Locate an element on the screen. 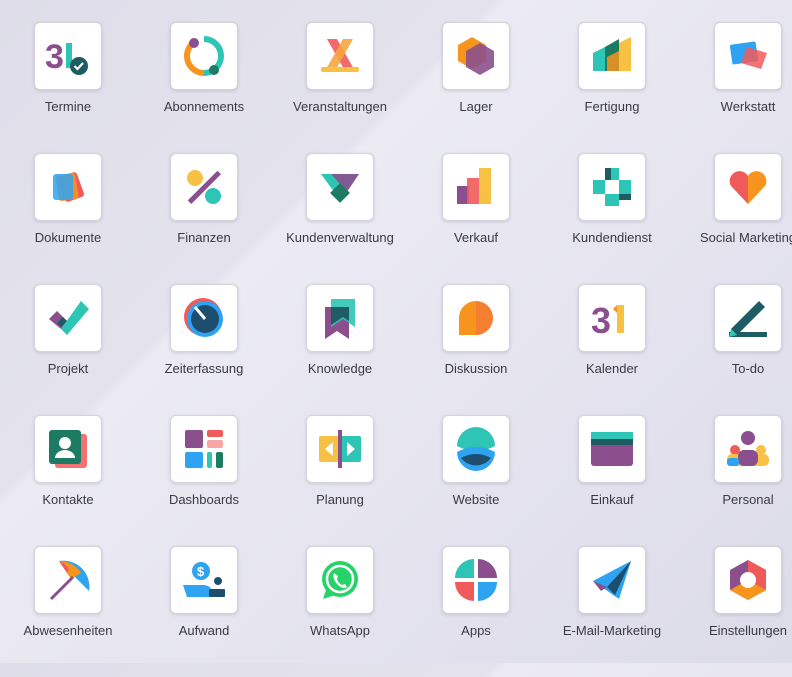  app-apps: Apps is located at coordinates (476, 611).